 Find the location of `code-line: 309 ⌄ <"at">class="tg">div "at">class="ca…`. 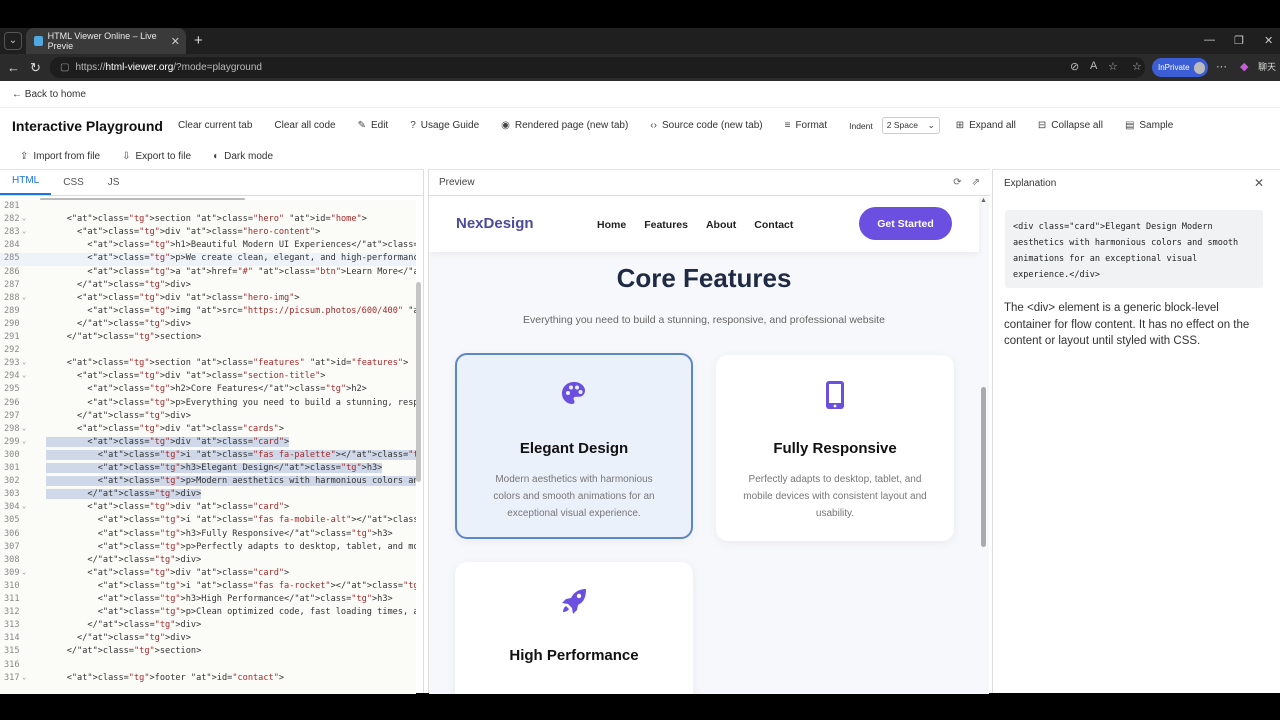

code-line: 309 ⌄ <"at">class="tg">div "at">class="ca… is located at coordinates (208, 574).